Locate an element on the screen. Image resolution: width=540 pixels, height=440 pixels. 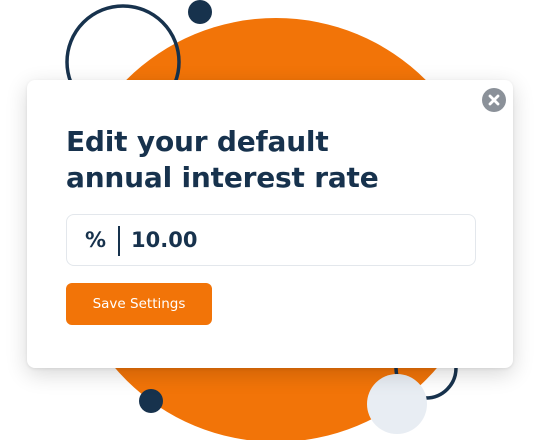
percent-unit-label: % is located at coordinates (96, 240).